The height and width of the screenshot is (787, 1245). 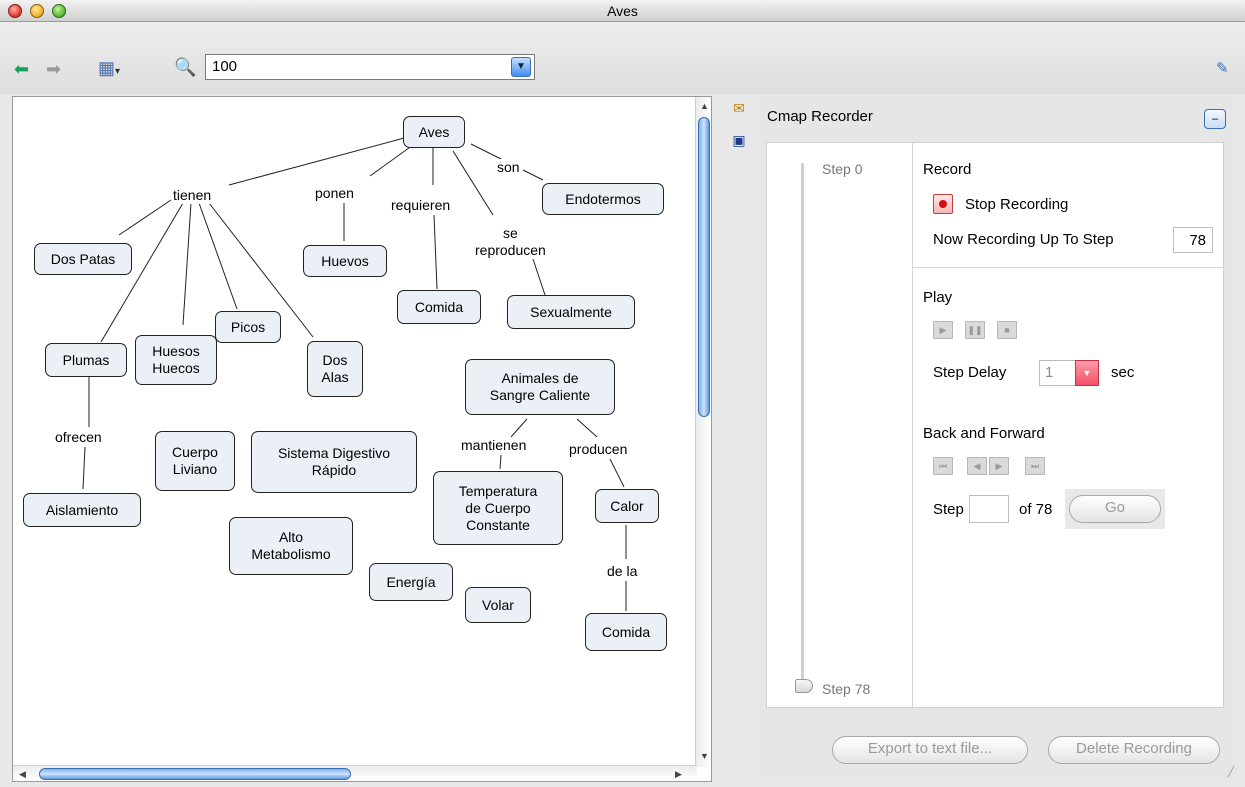 I want to click on concept-animales-sangre-caliente: Animales de Sangre Caliente, so click(x=540, y=387).